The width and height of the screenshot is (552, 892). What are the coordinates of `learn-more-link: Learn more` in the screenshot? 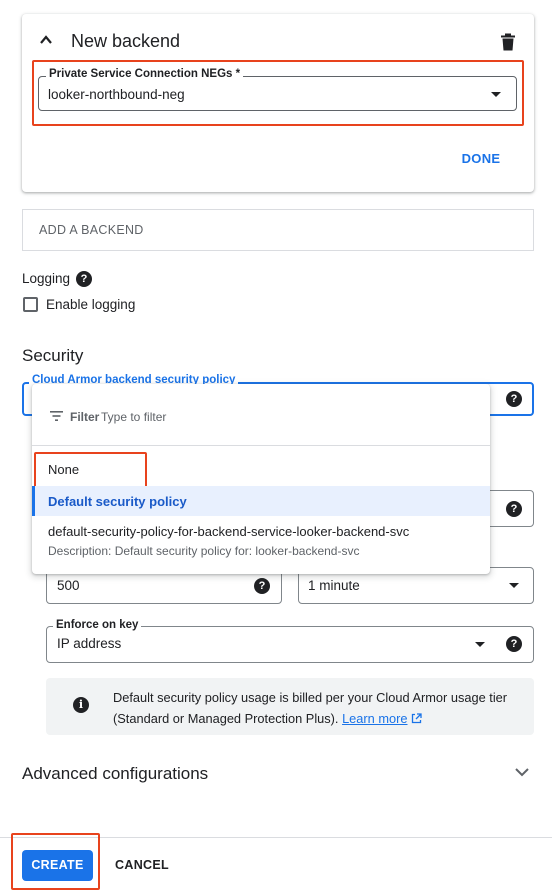 It's located at (374, 718).